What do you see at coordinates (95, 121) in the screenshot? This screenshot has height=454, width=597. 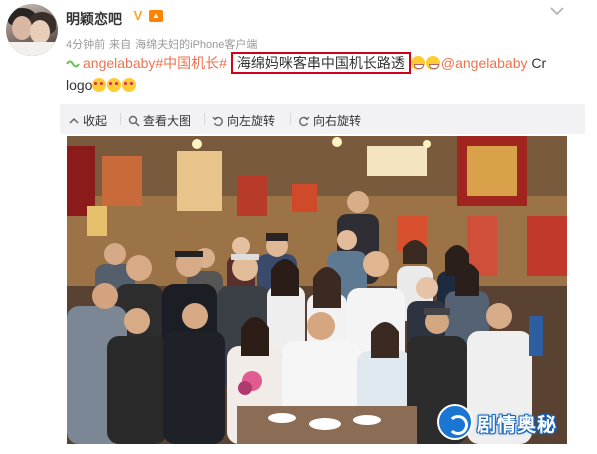 I see `collapse-label: 收起` at bounding box center [95, 121].